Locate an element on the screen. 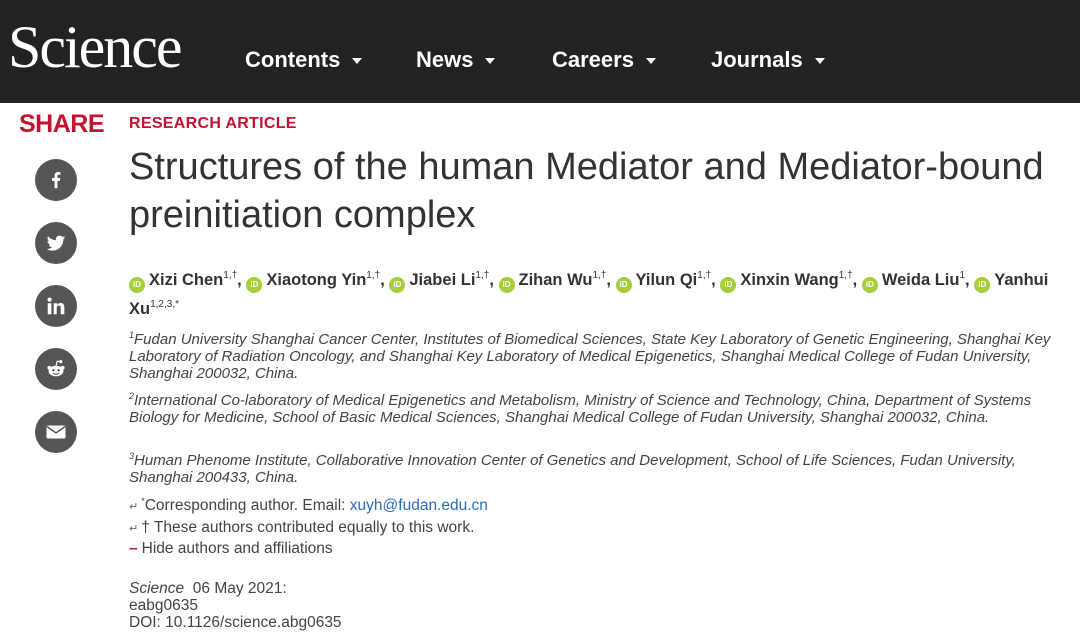 The height and width of the screenshot is (639, 1080). author-name: Zihan Wu is located at coordinates (555, 280).